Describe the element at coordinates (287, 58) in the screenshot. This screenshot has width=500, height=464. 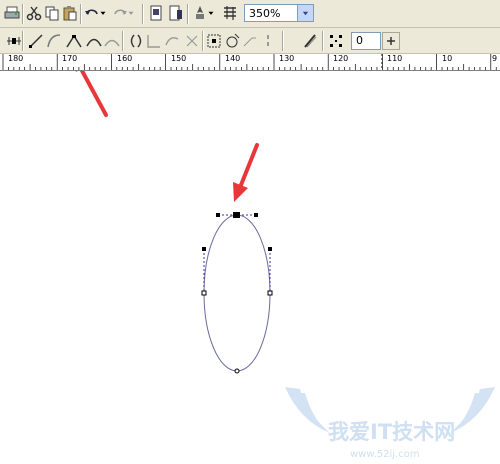
I see `ruler-label: 130` at that location.